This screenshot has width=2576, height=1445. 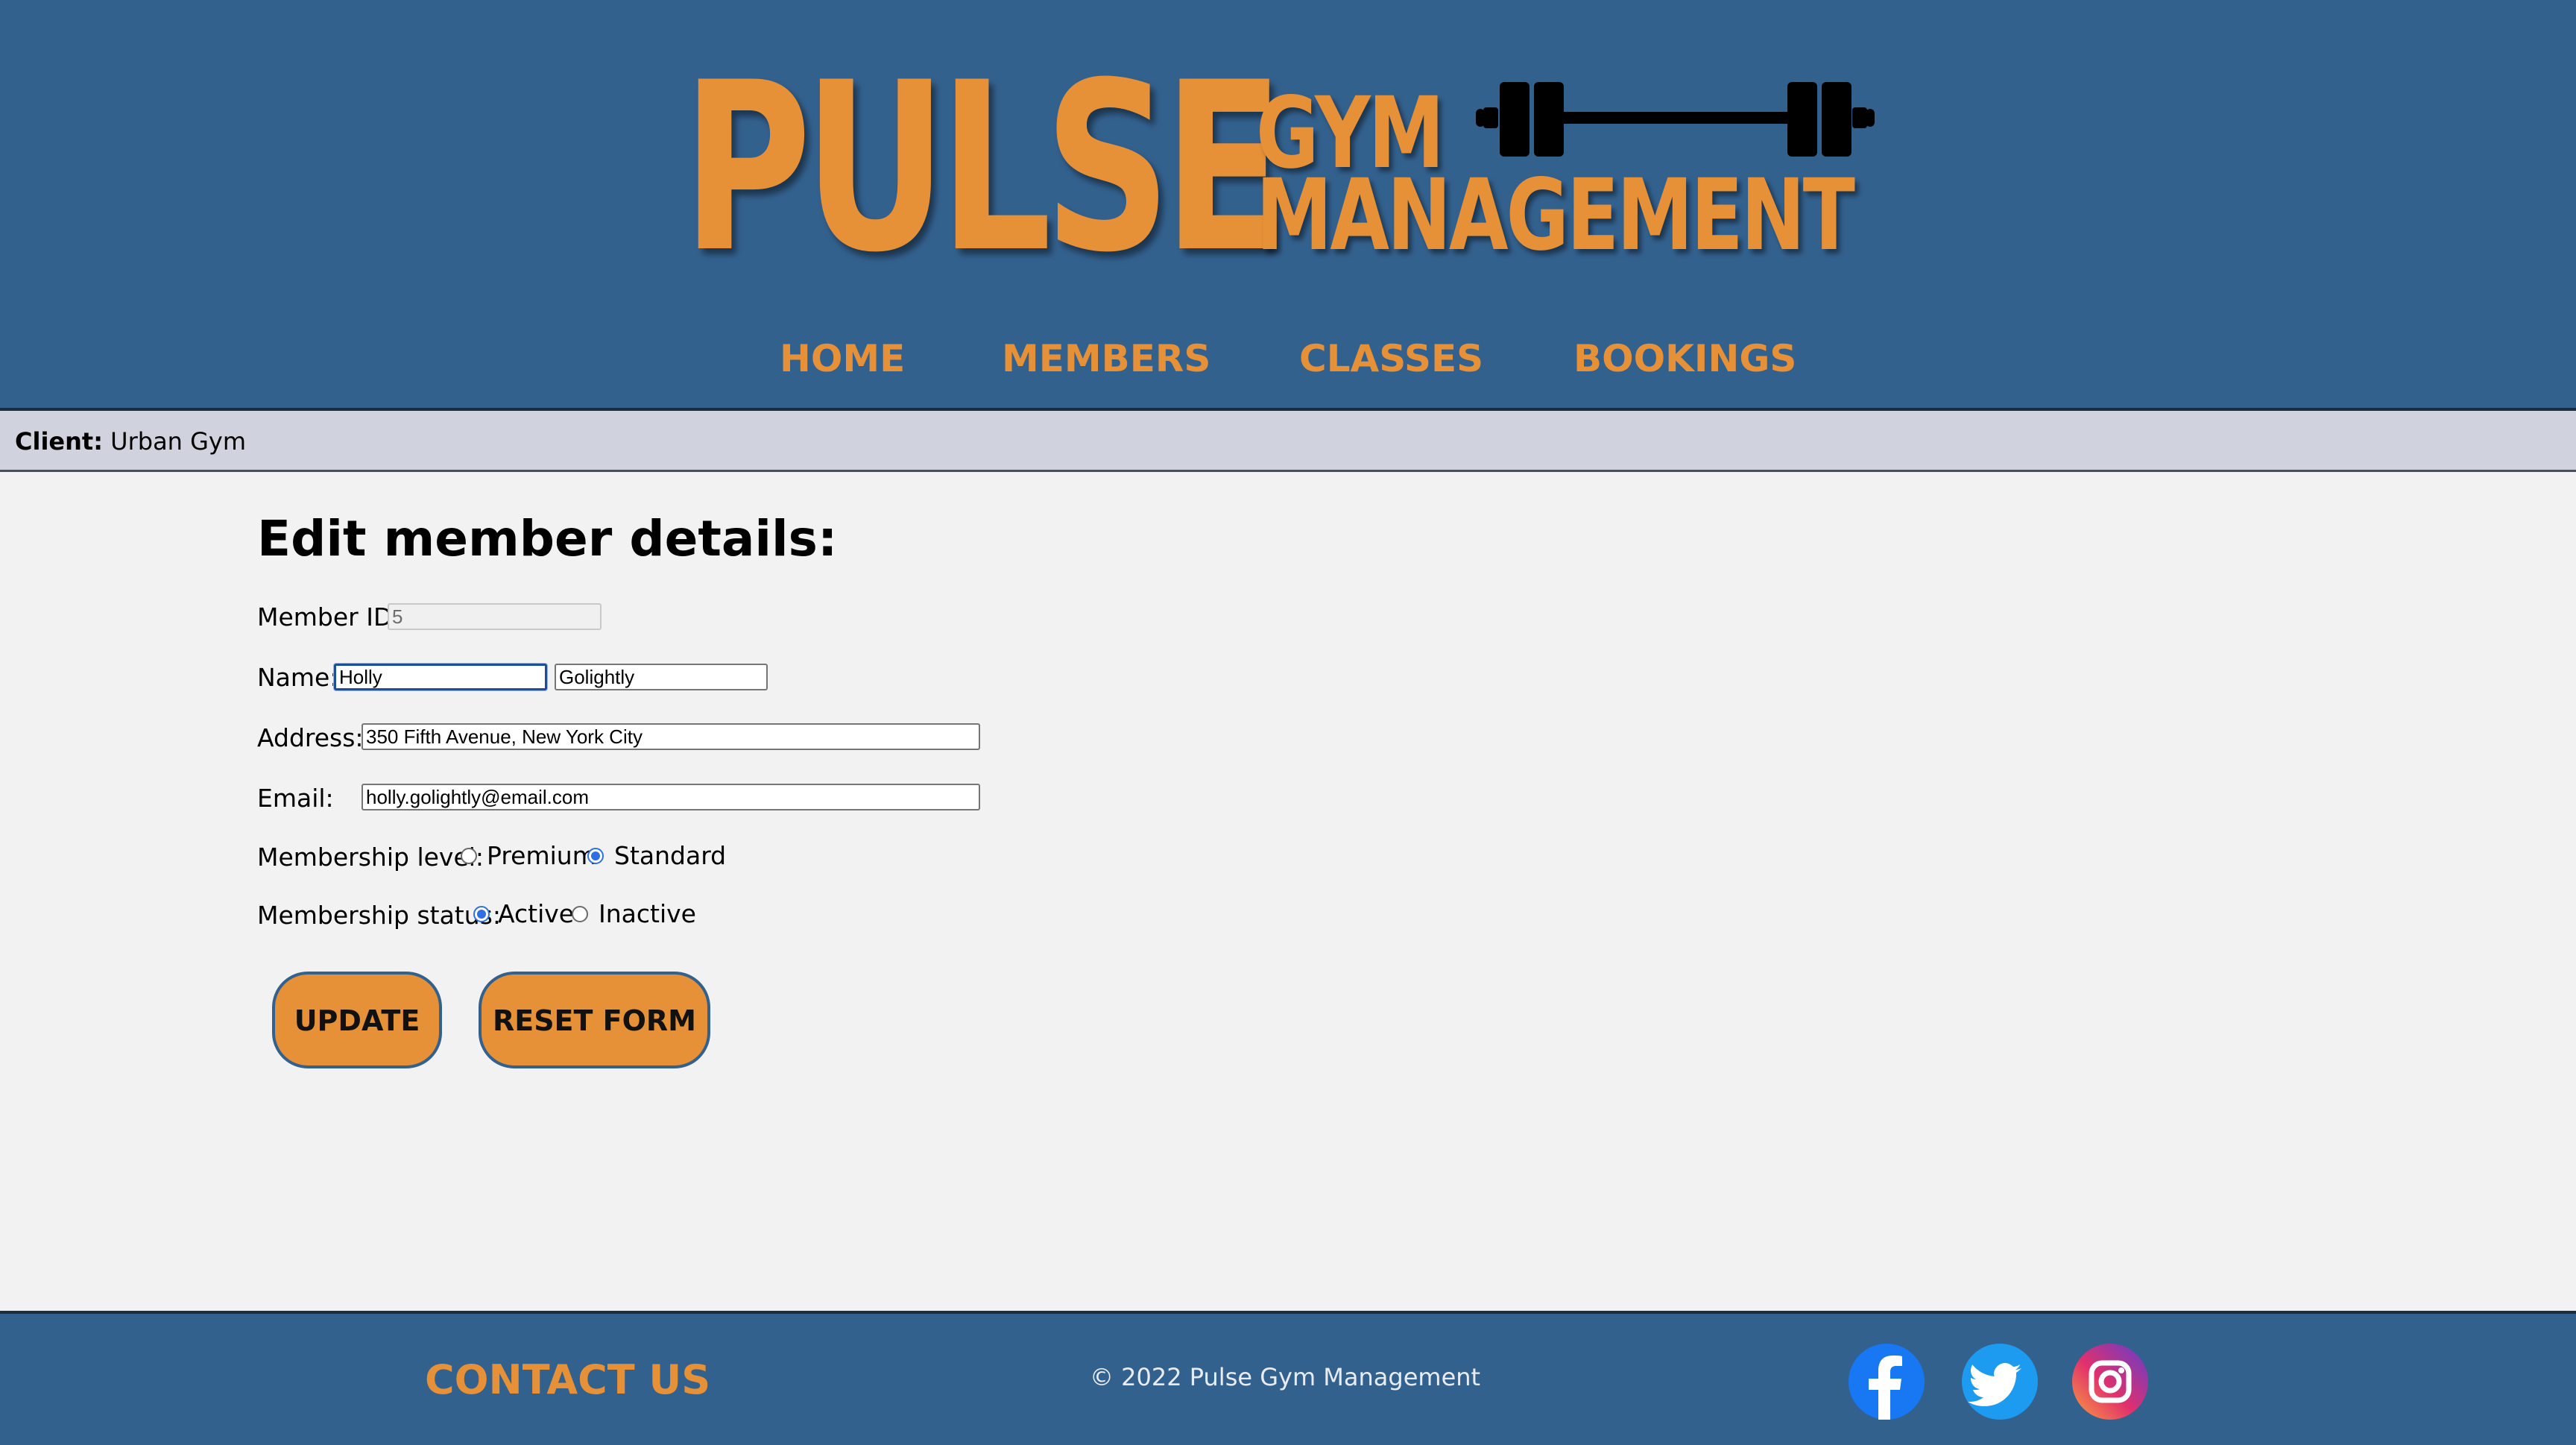 What do you see at coordinates (547, 538) in the screenshot?
I see `page-title: Edit member details:` at bounding box center [547, 538].